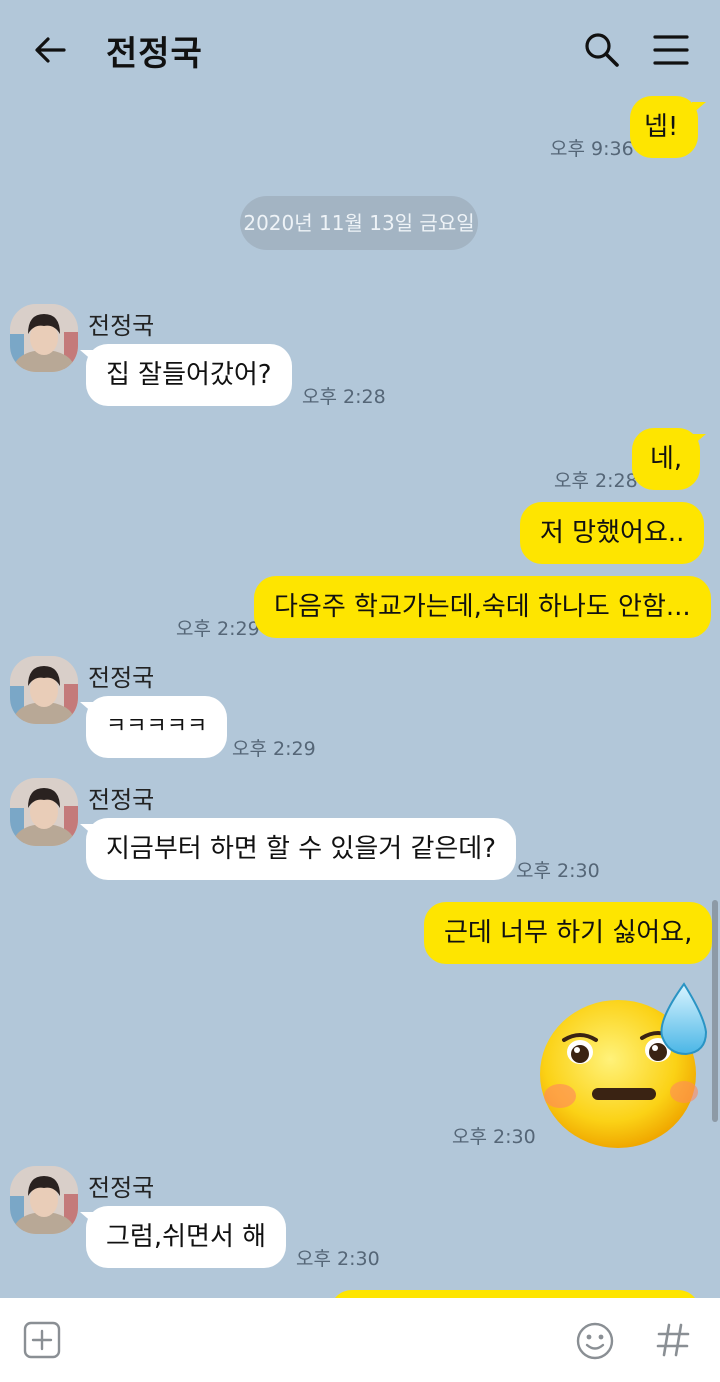 Image resolution: width=720 pixels, height=1382 pixels. Describe the element at coordinates (157, 727) in the screenshot. I see `message-bubble: ㅋㅋㅋㅋㅋ` at that location.